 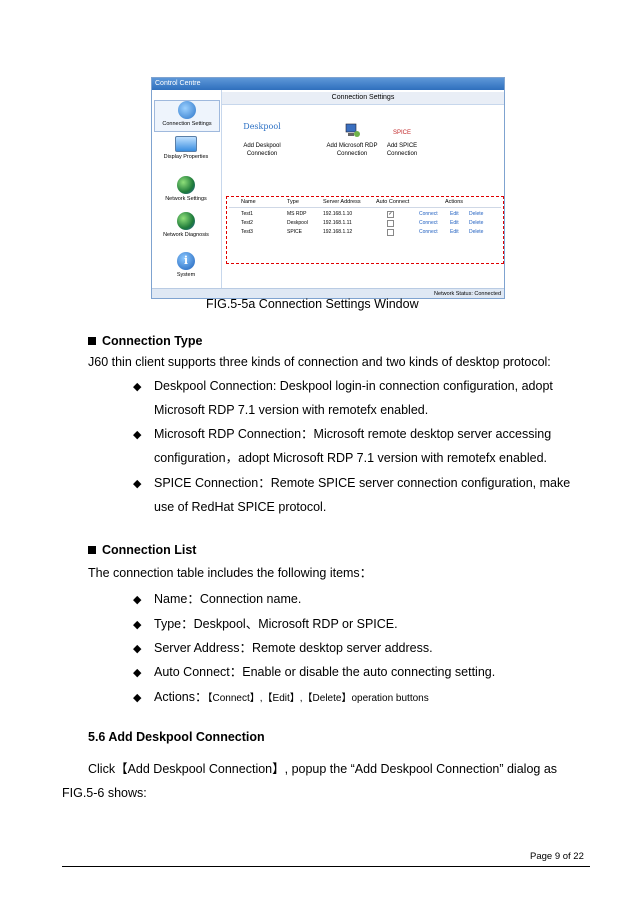 What do you see at coordinates (342, 202) in the screenshot?
I see `col-header-address: Server Address` at bounding box center [342, 202].